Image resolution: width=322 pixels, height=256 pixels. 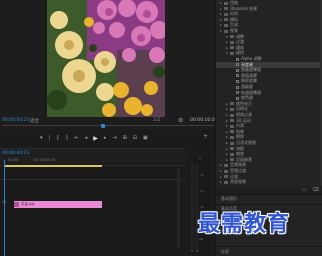 I want to click on clip-name: 花朵.jpg, so click(x=28, y=204).